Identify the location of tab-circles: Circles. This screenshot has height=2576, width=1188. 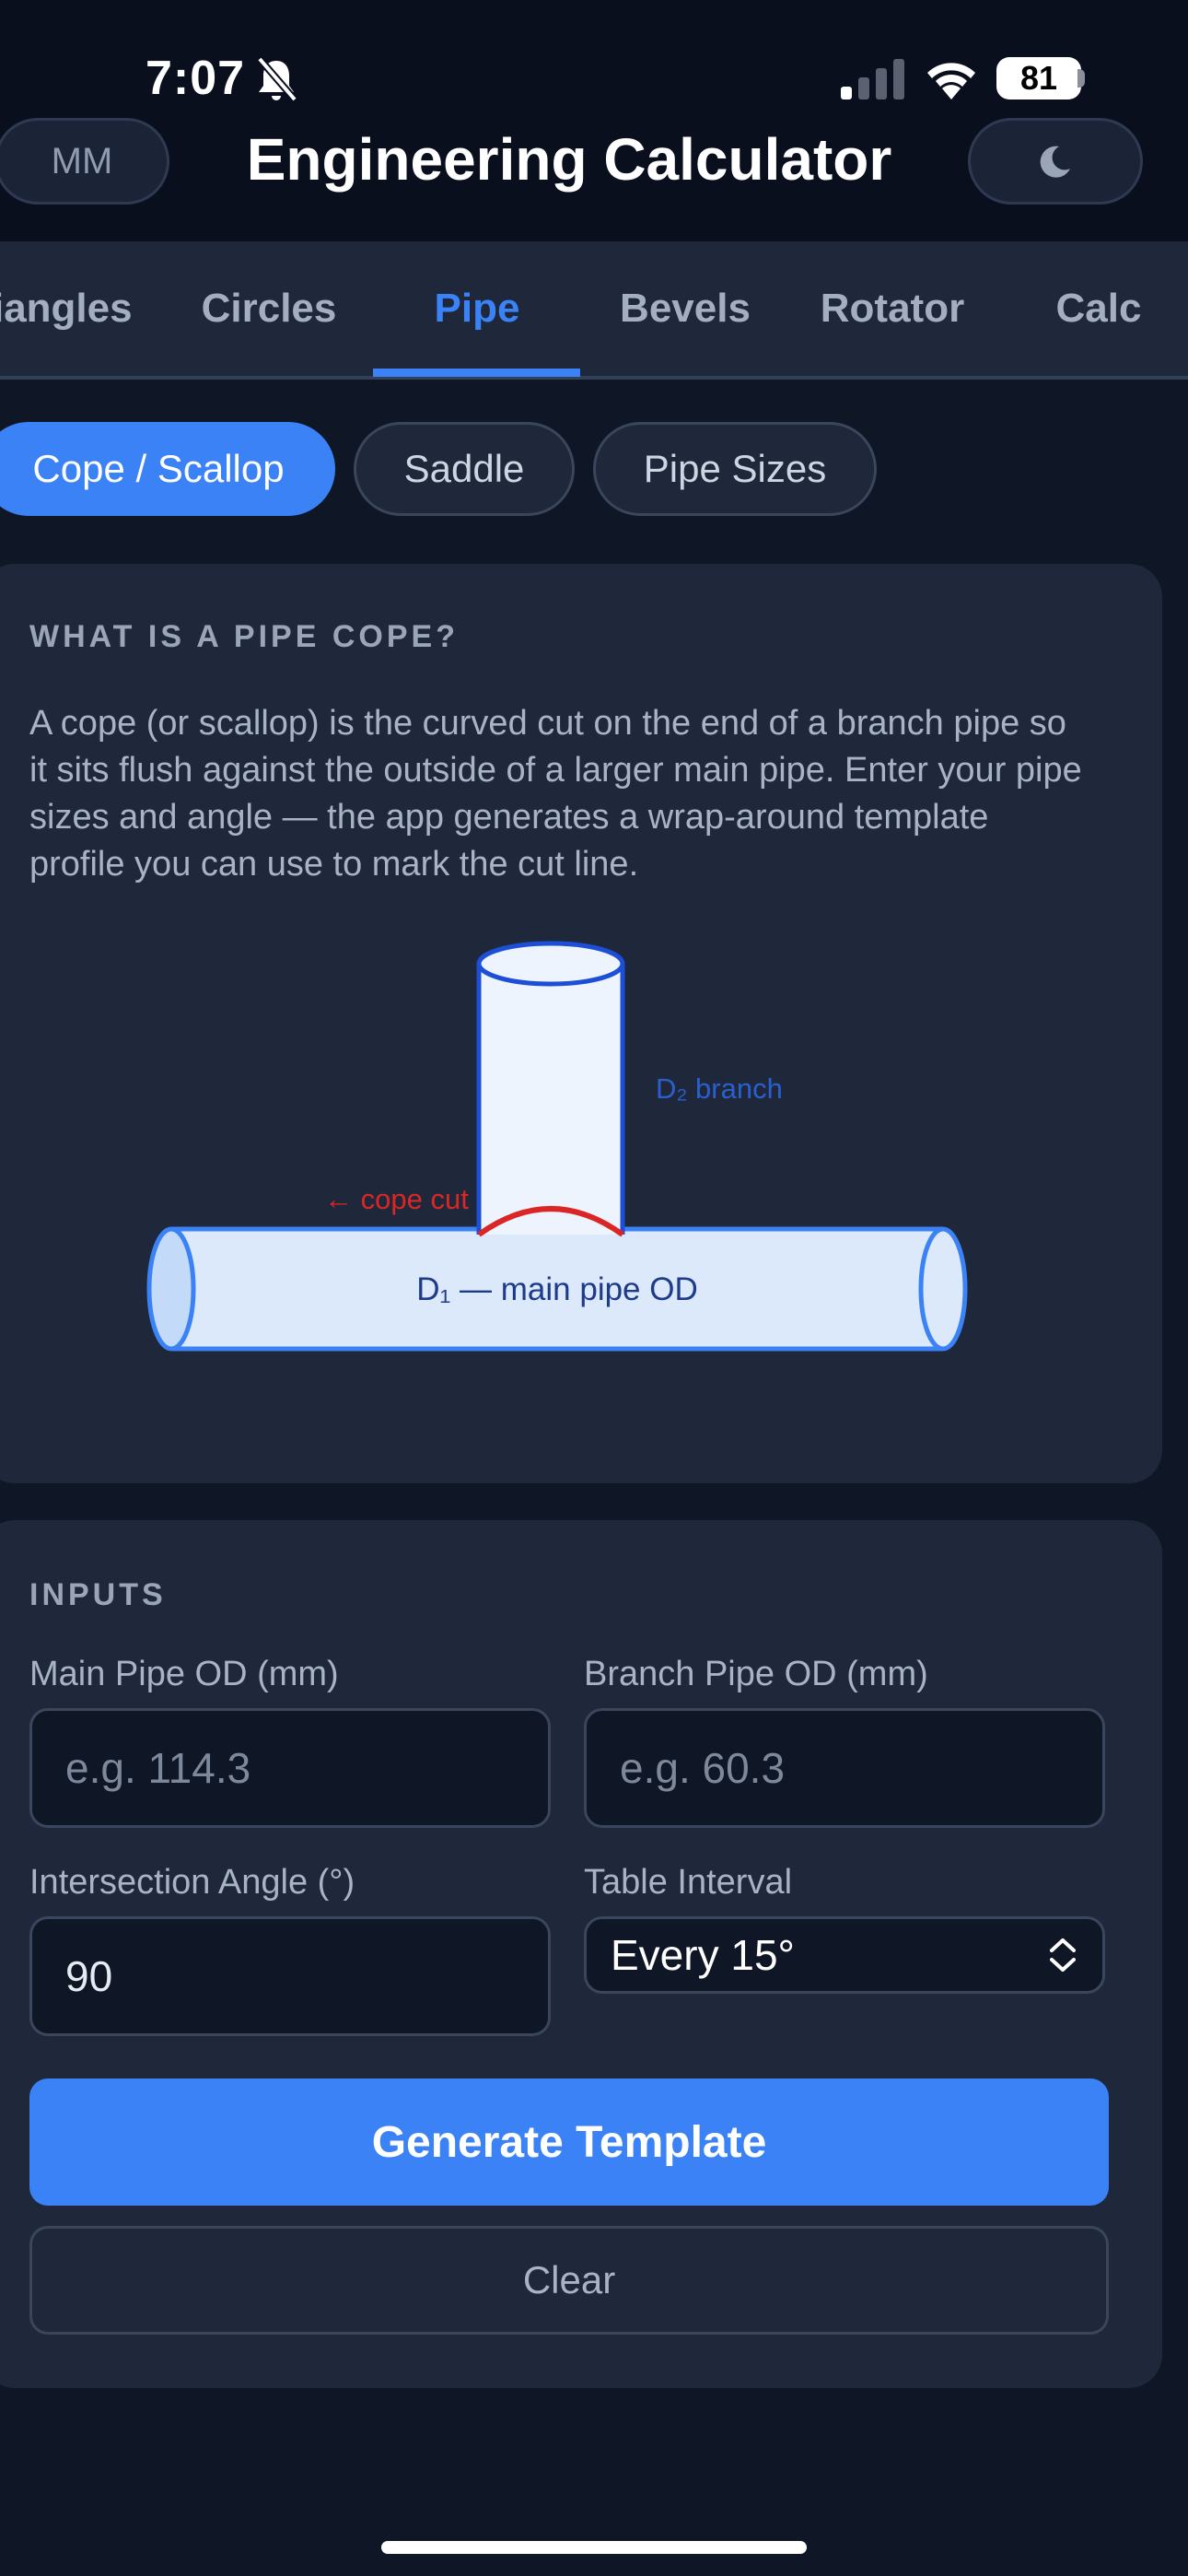
(269, 308).